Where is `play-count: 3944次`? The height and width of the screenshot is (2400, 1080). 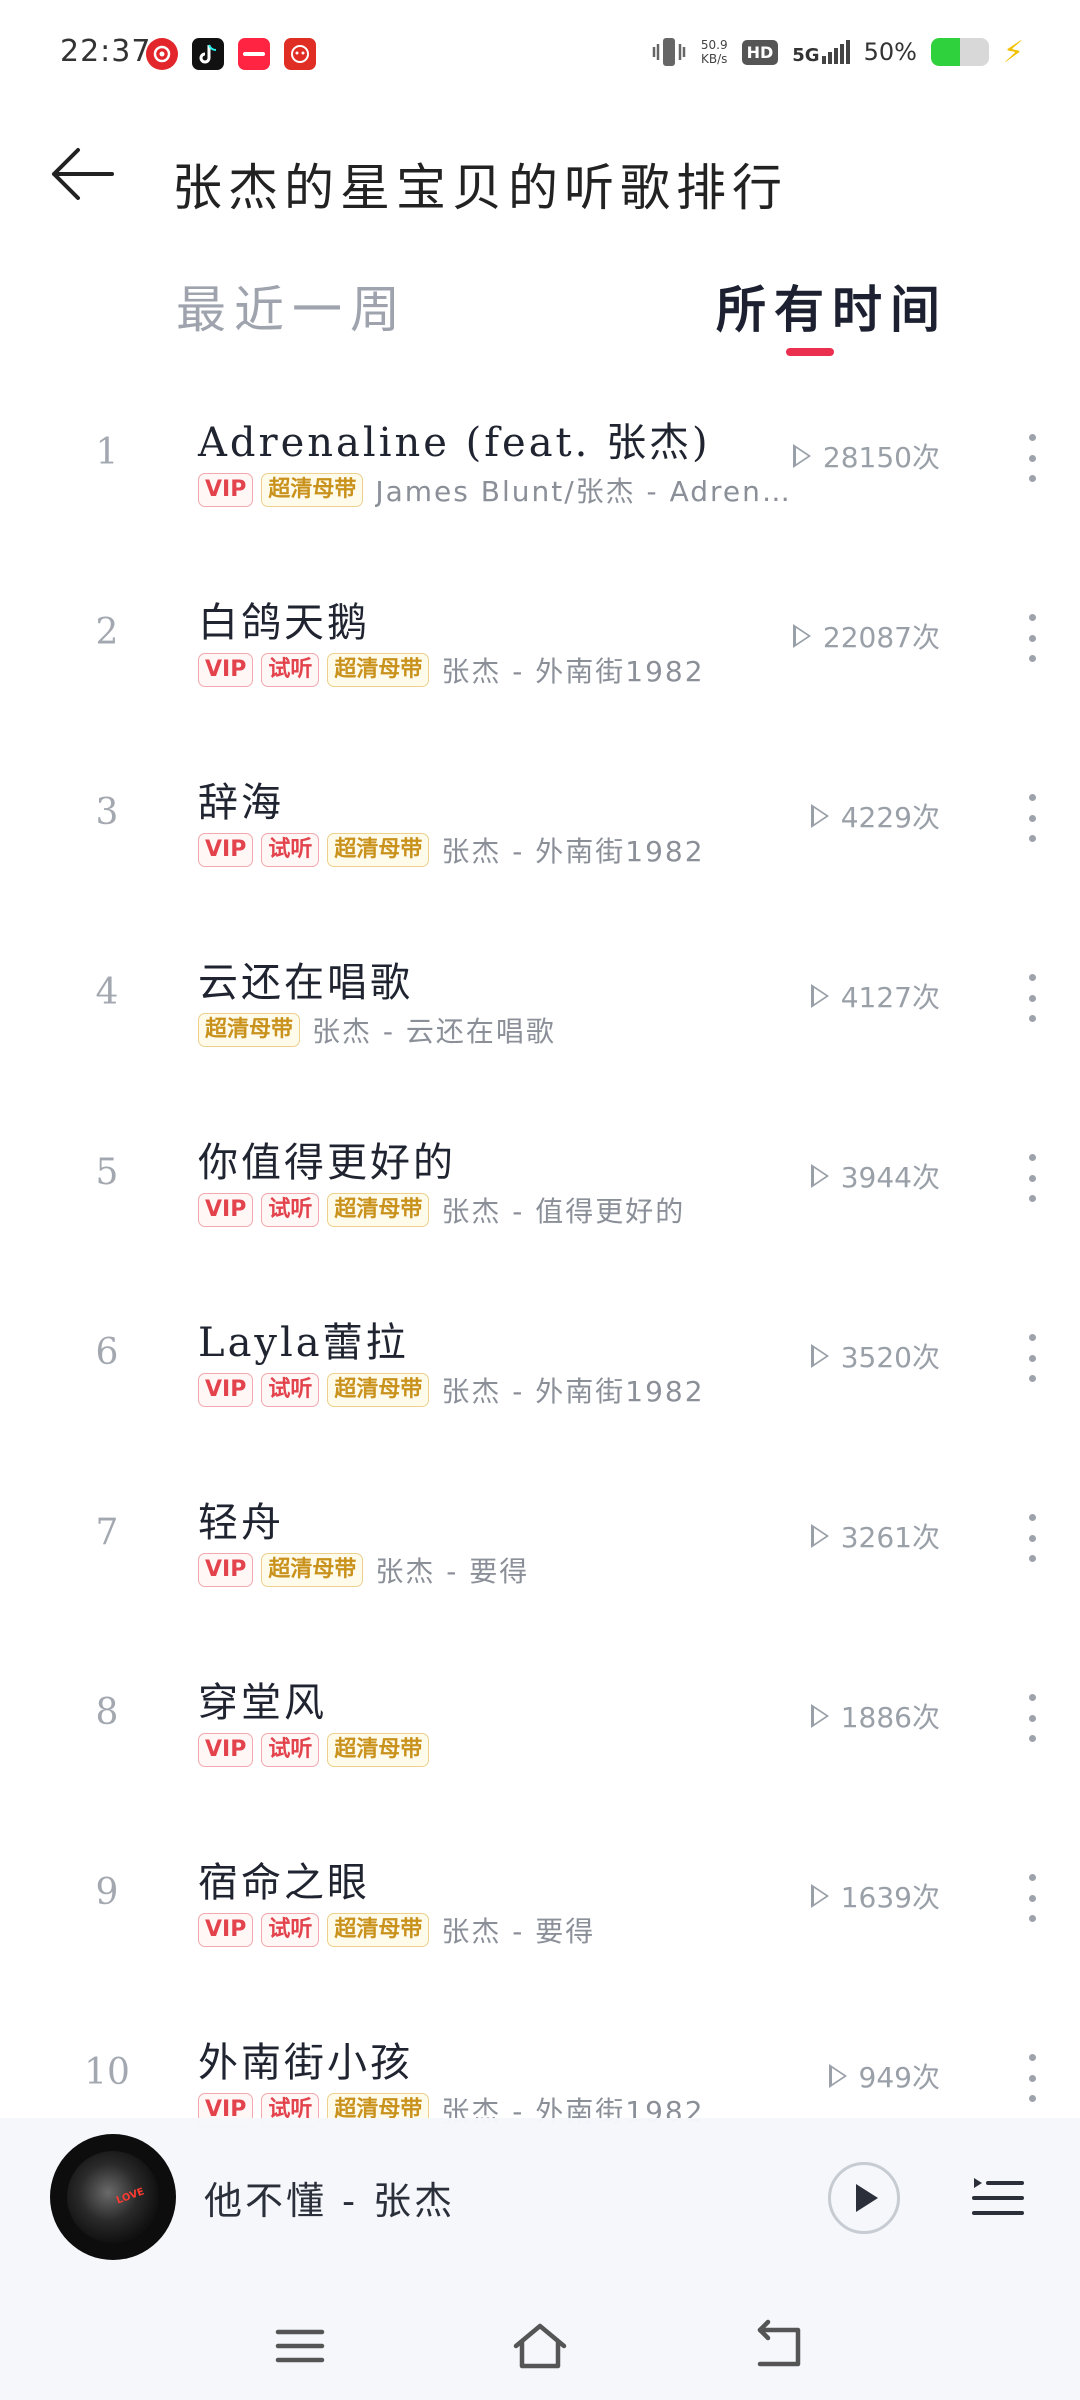
play-count: 3944次 is located at coordinates (875, 1176).